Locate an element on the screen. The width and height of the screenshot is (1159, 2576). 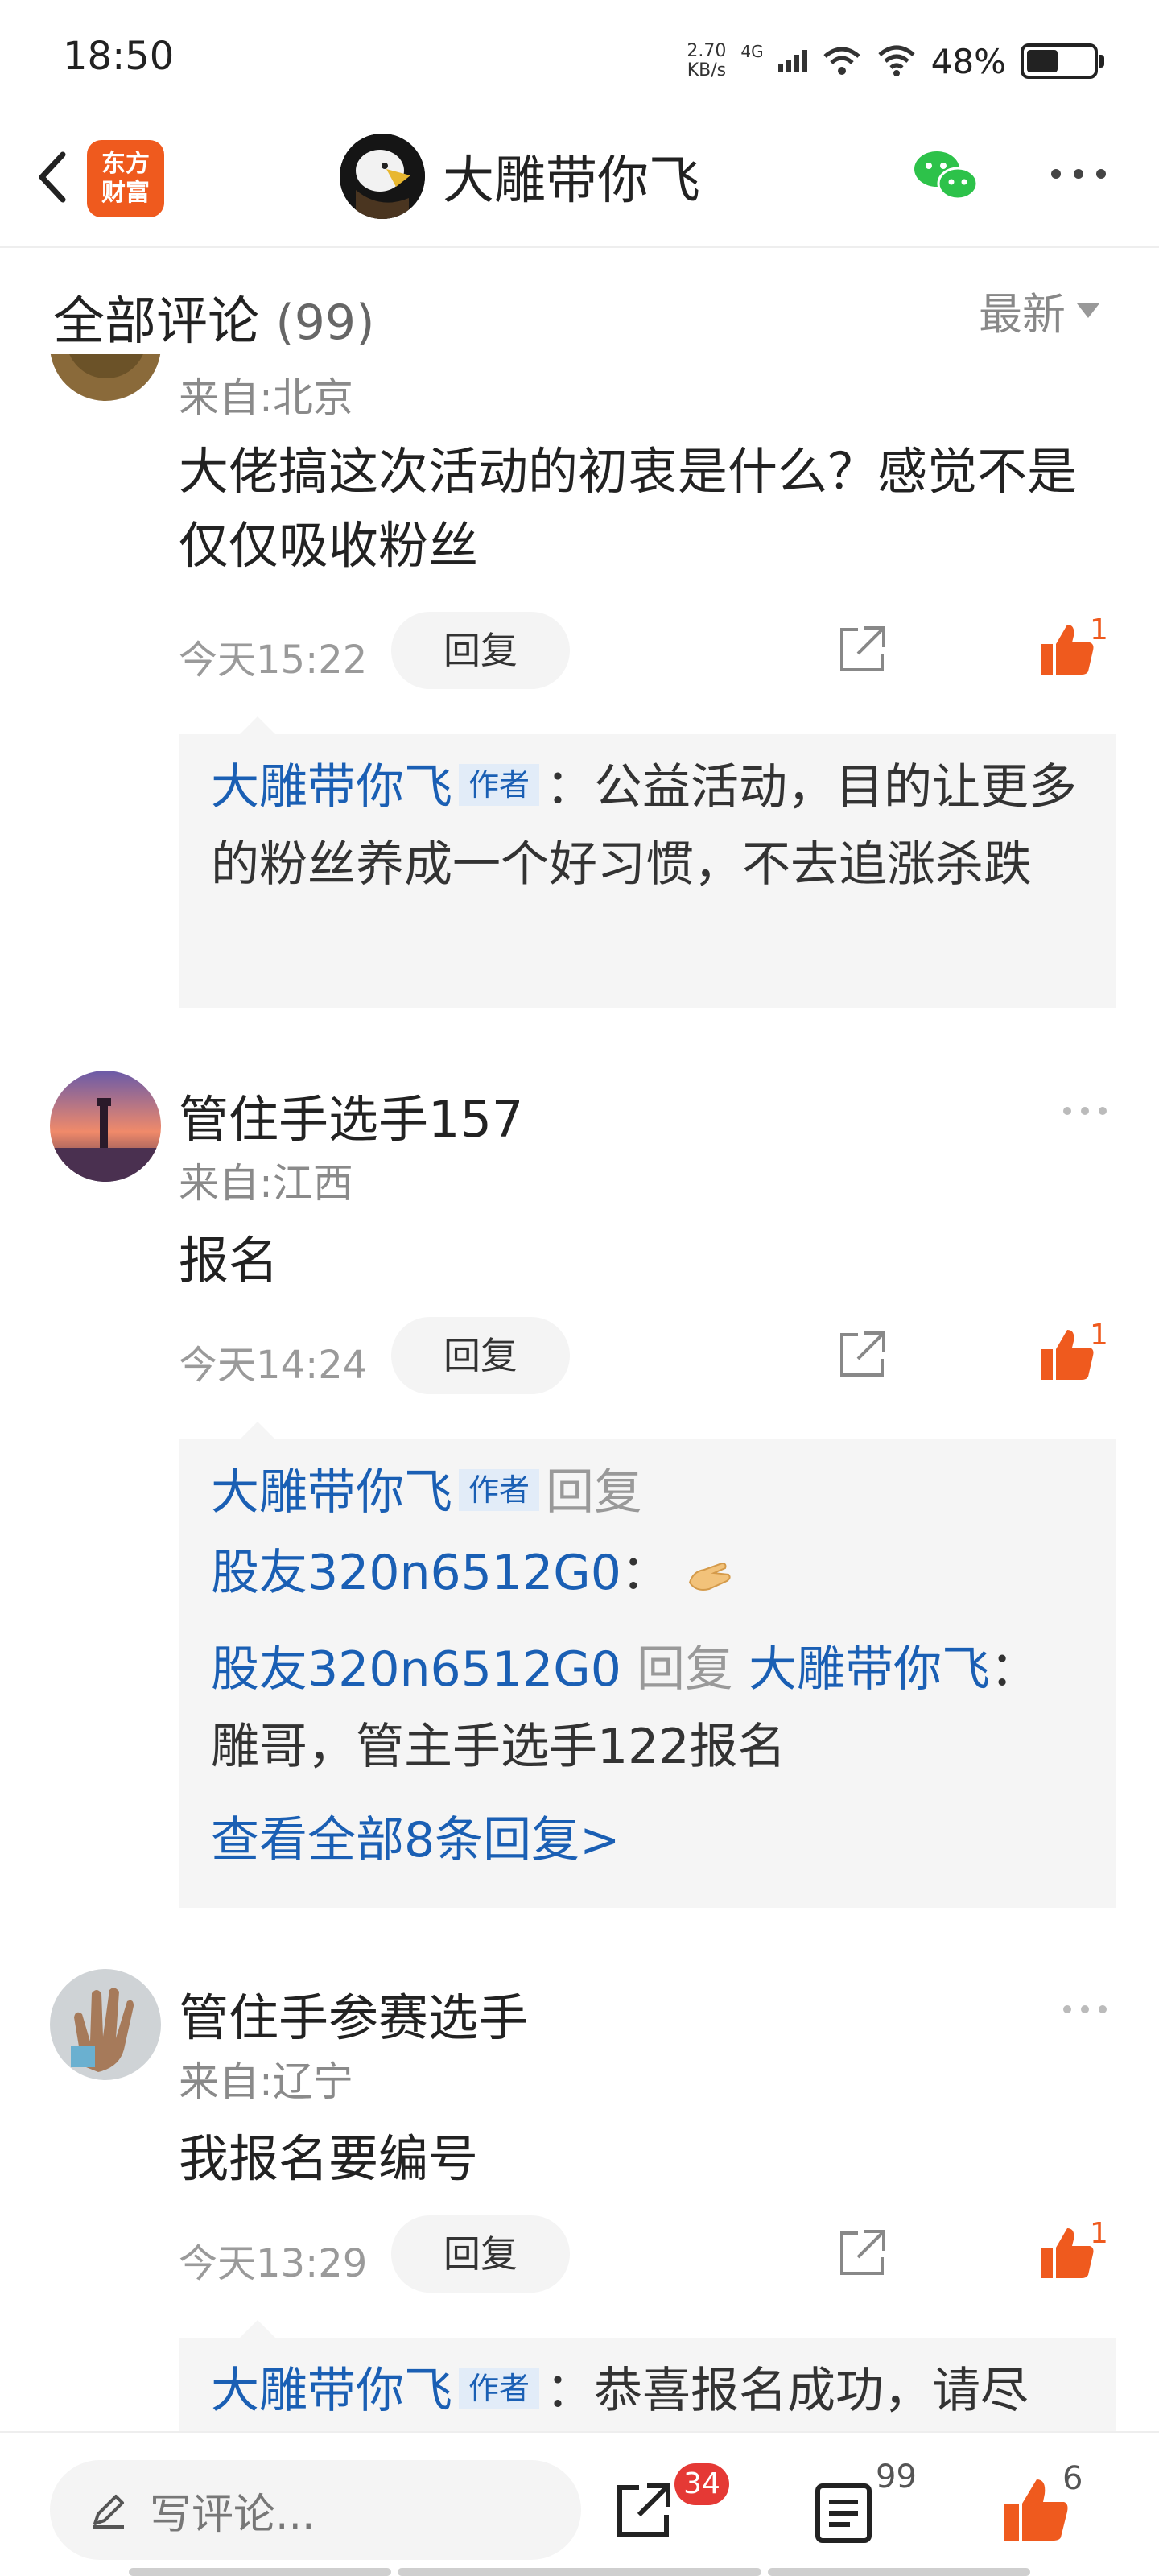
bottom-action-bar: 写评论... 34 99 6 is located at coordinates (579, 2503).